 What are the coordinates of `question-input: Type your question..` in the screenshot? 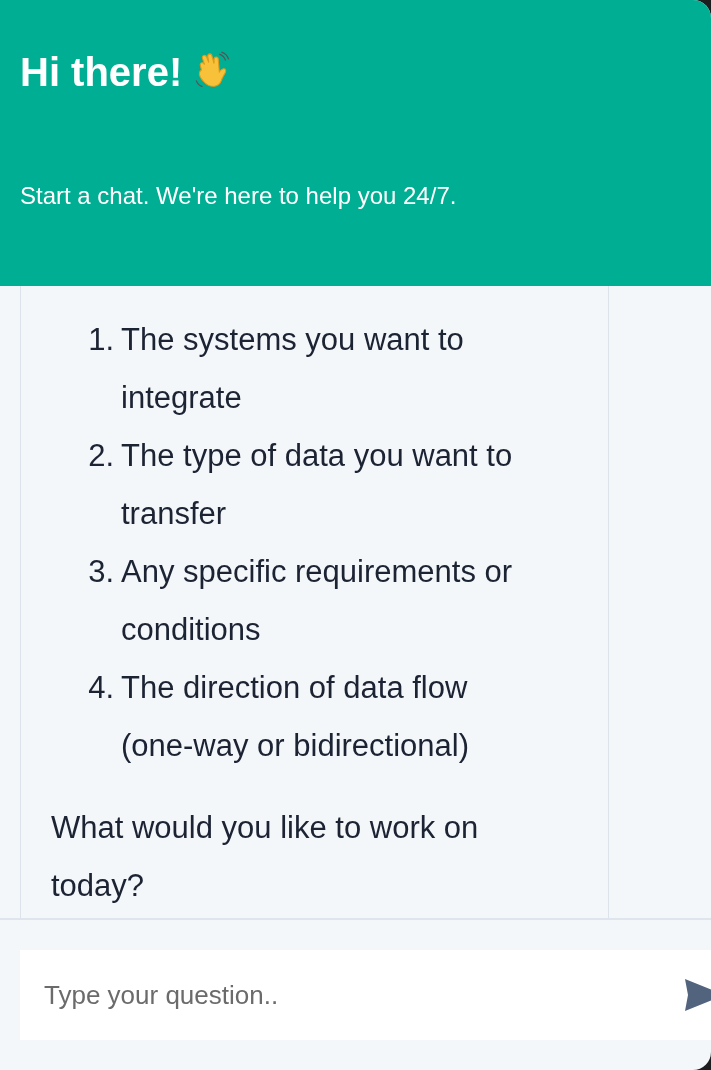 It's located at (365, 995).